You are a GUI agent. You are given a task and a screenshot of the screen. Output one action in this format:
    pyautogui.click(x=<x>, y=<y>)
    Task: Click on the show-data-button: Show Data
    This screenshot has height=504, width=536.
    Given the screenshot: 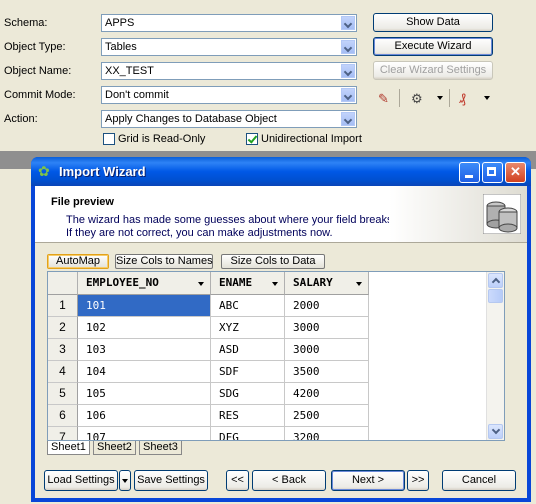 What is the action you would take?
    pyautogui.click(x=433, y=22)
    